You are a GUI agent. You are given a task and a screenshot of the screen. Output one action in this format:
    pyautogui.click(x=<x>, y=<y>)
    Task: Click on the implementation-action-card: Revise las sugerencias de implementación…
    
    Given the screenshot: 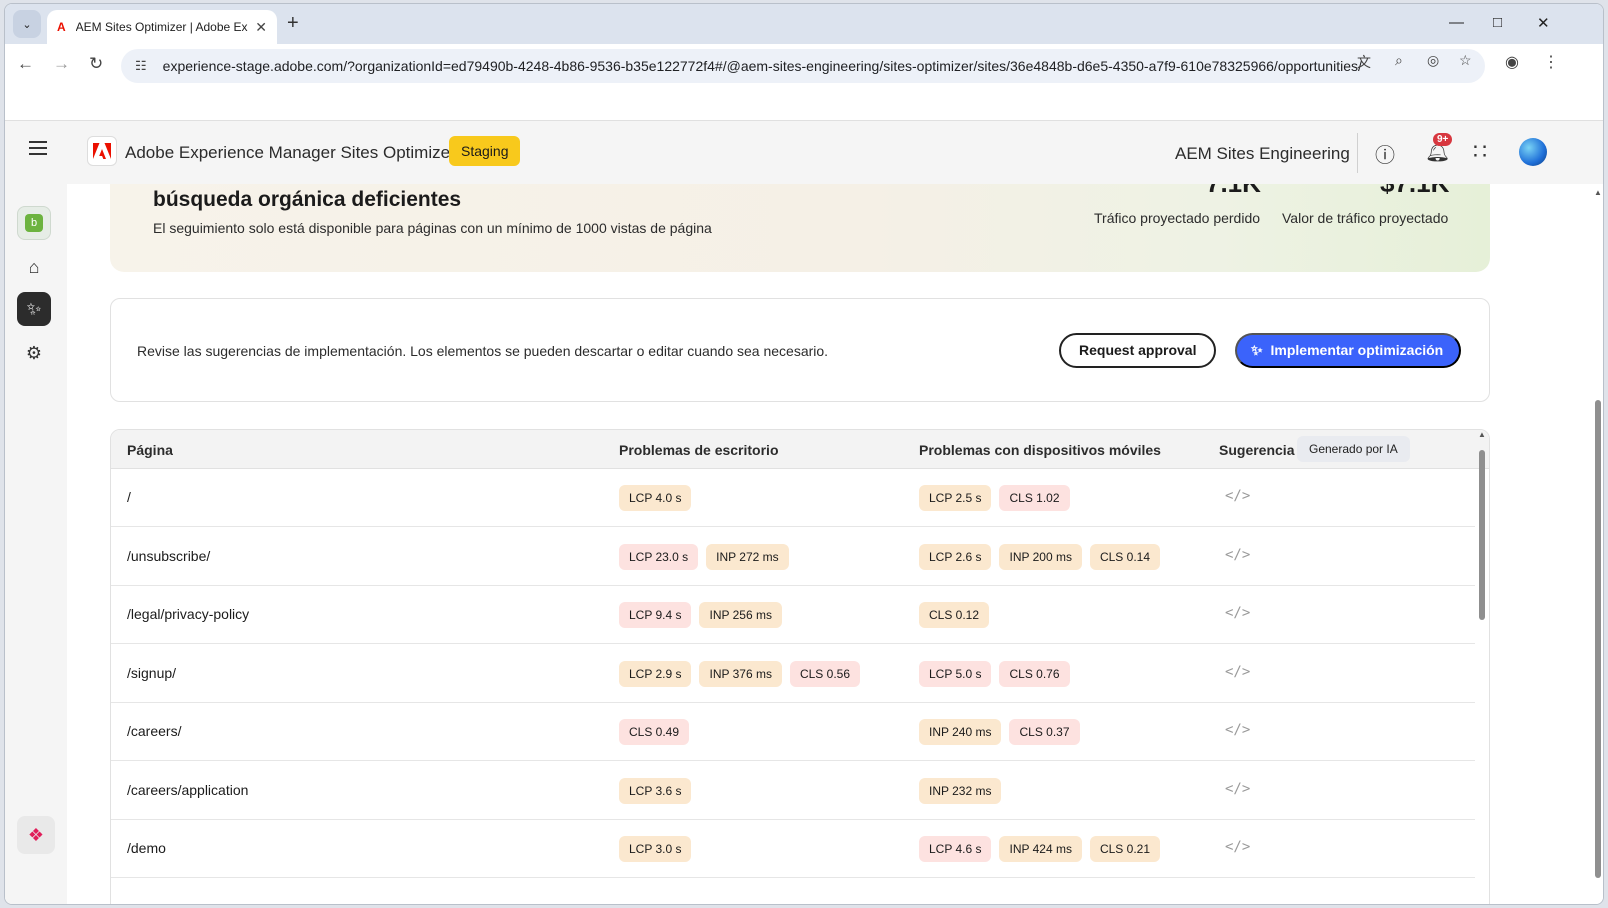 What is the action you would take?
    pyautogui.click(x=800, y=350)
    